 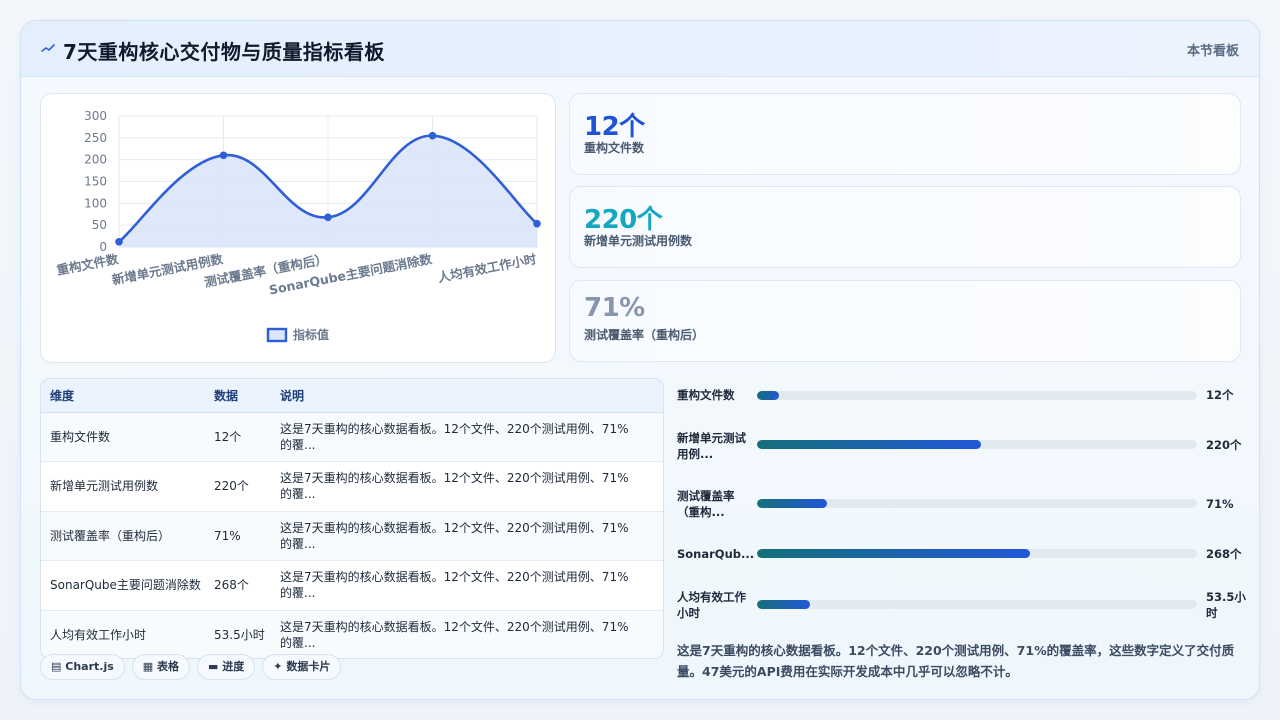 What do you see at coordinates (1224, 554) in the screenshot?
I see `progress-value: 268个` at bounding box center [1224, 554].